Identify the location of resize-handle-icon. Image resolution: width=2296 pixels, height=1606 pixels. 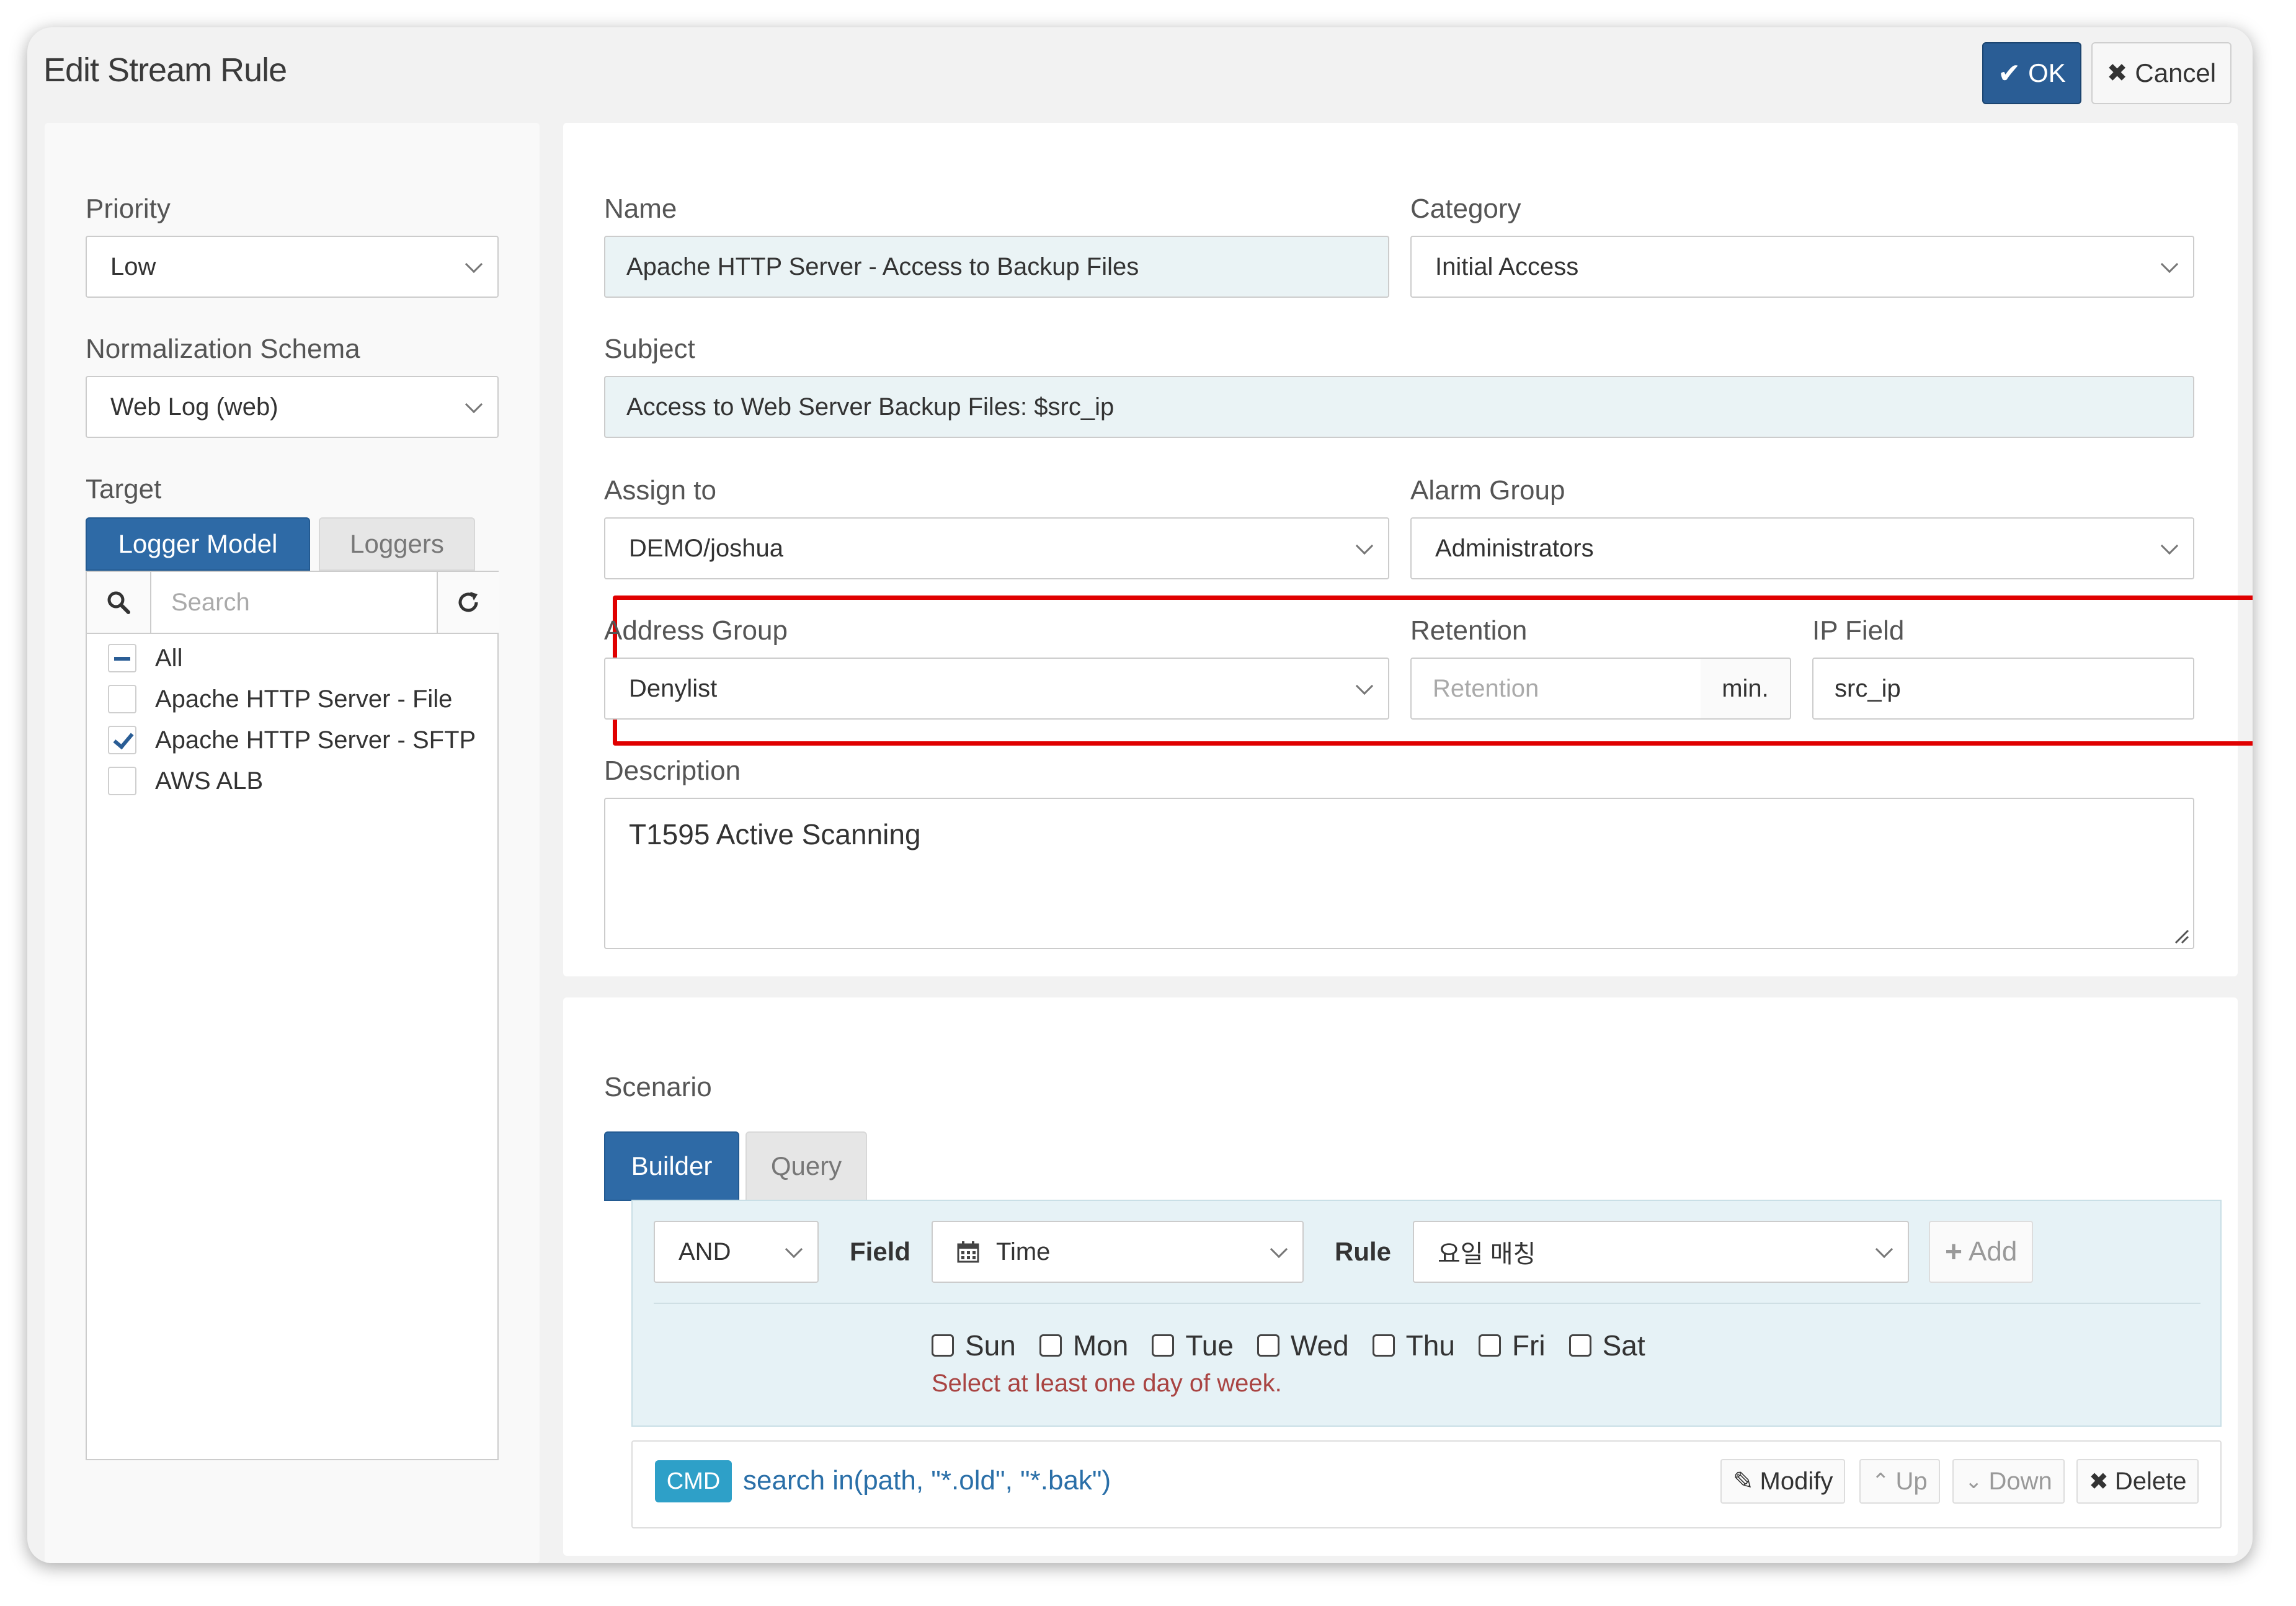
(2181, 936).